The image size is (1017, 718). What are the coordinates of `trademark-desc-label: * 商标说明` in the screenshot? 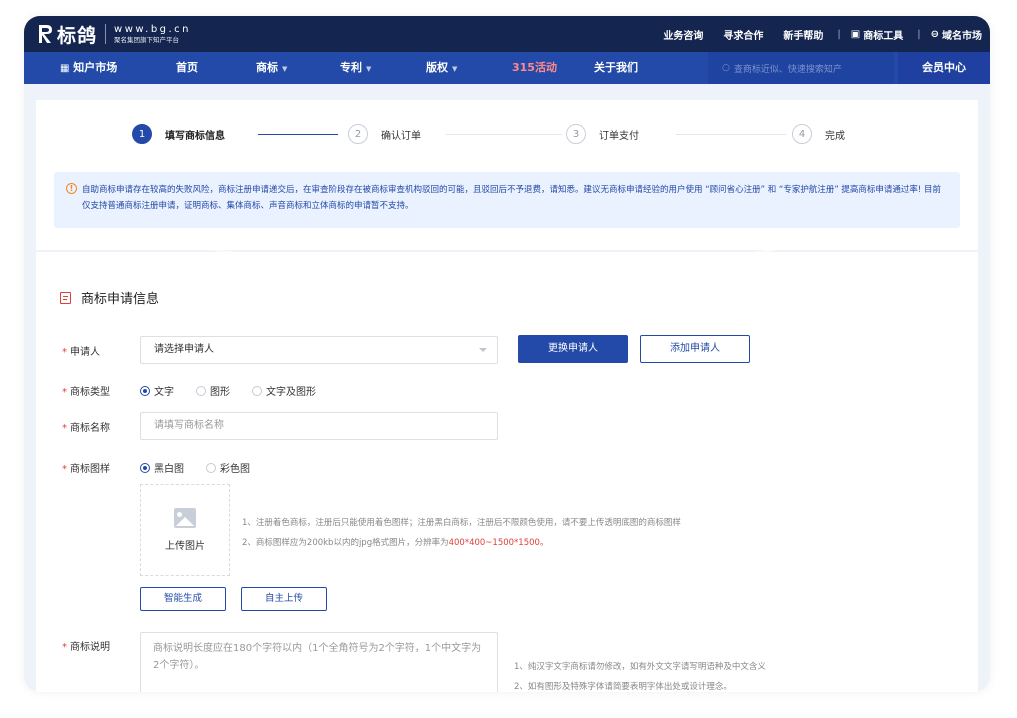 It's located at (86, 645).